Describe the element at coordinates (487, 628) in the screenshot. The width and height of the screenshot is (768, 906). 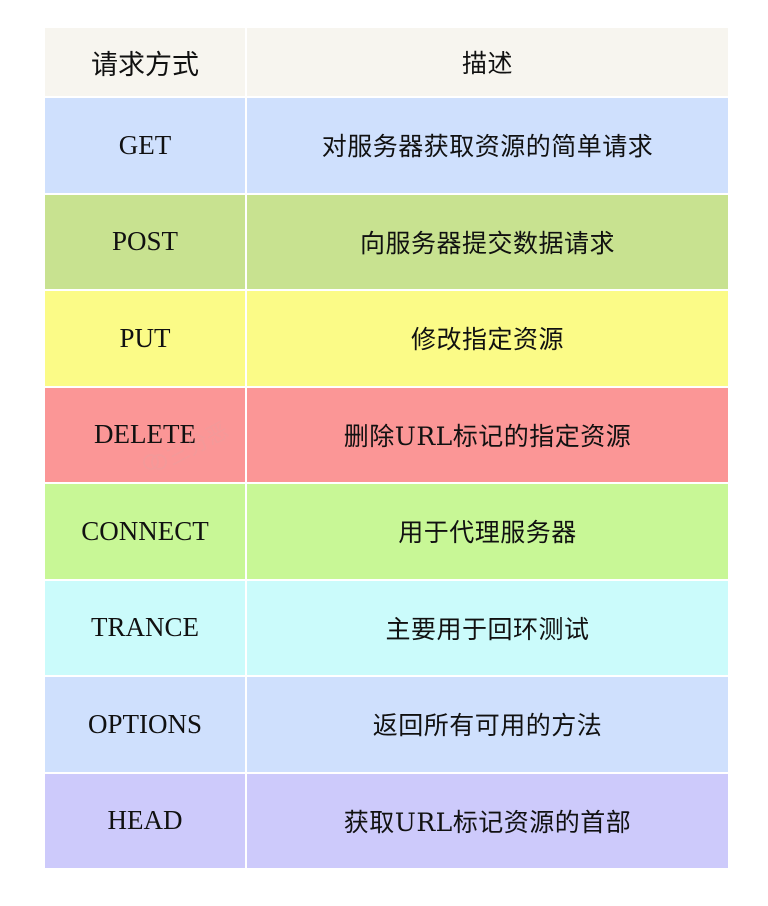
I see `row-trance-description: 主要用于回环测试` at that location.